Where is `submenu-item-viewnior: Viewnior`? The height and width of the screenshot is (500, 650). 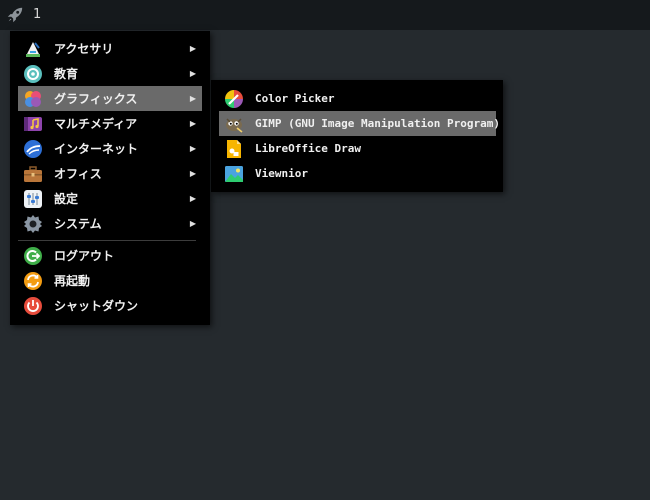 submenu-item-viewnior: Viewnior is located at coordinates (357, 173).